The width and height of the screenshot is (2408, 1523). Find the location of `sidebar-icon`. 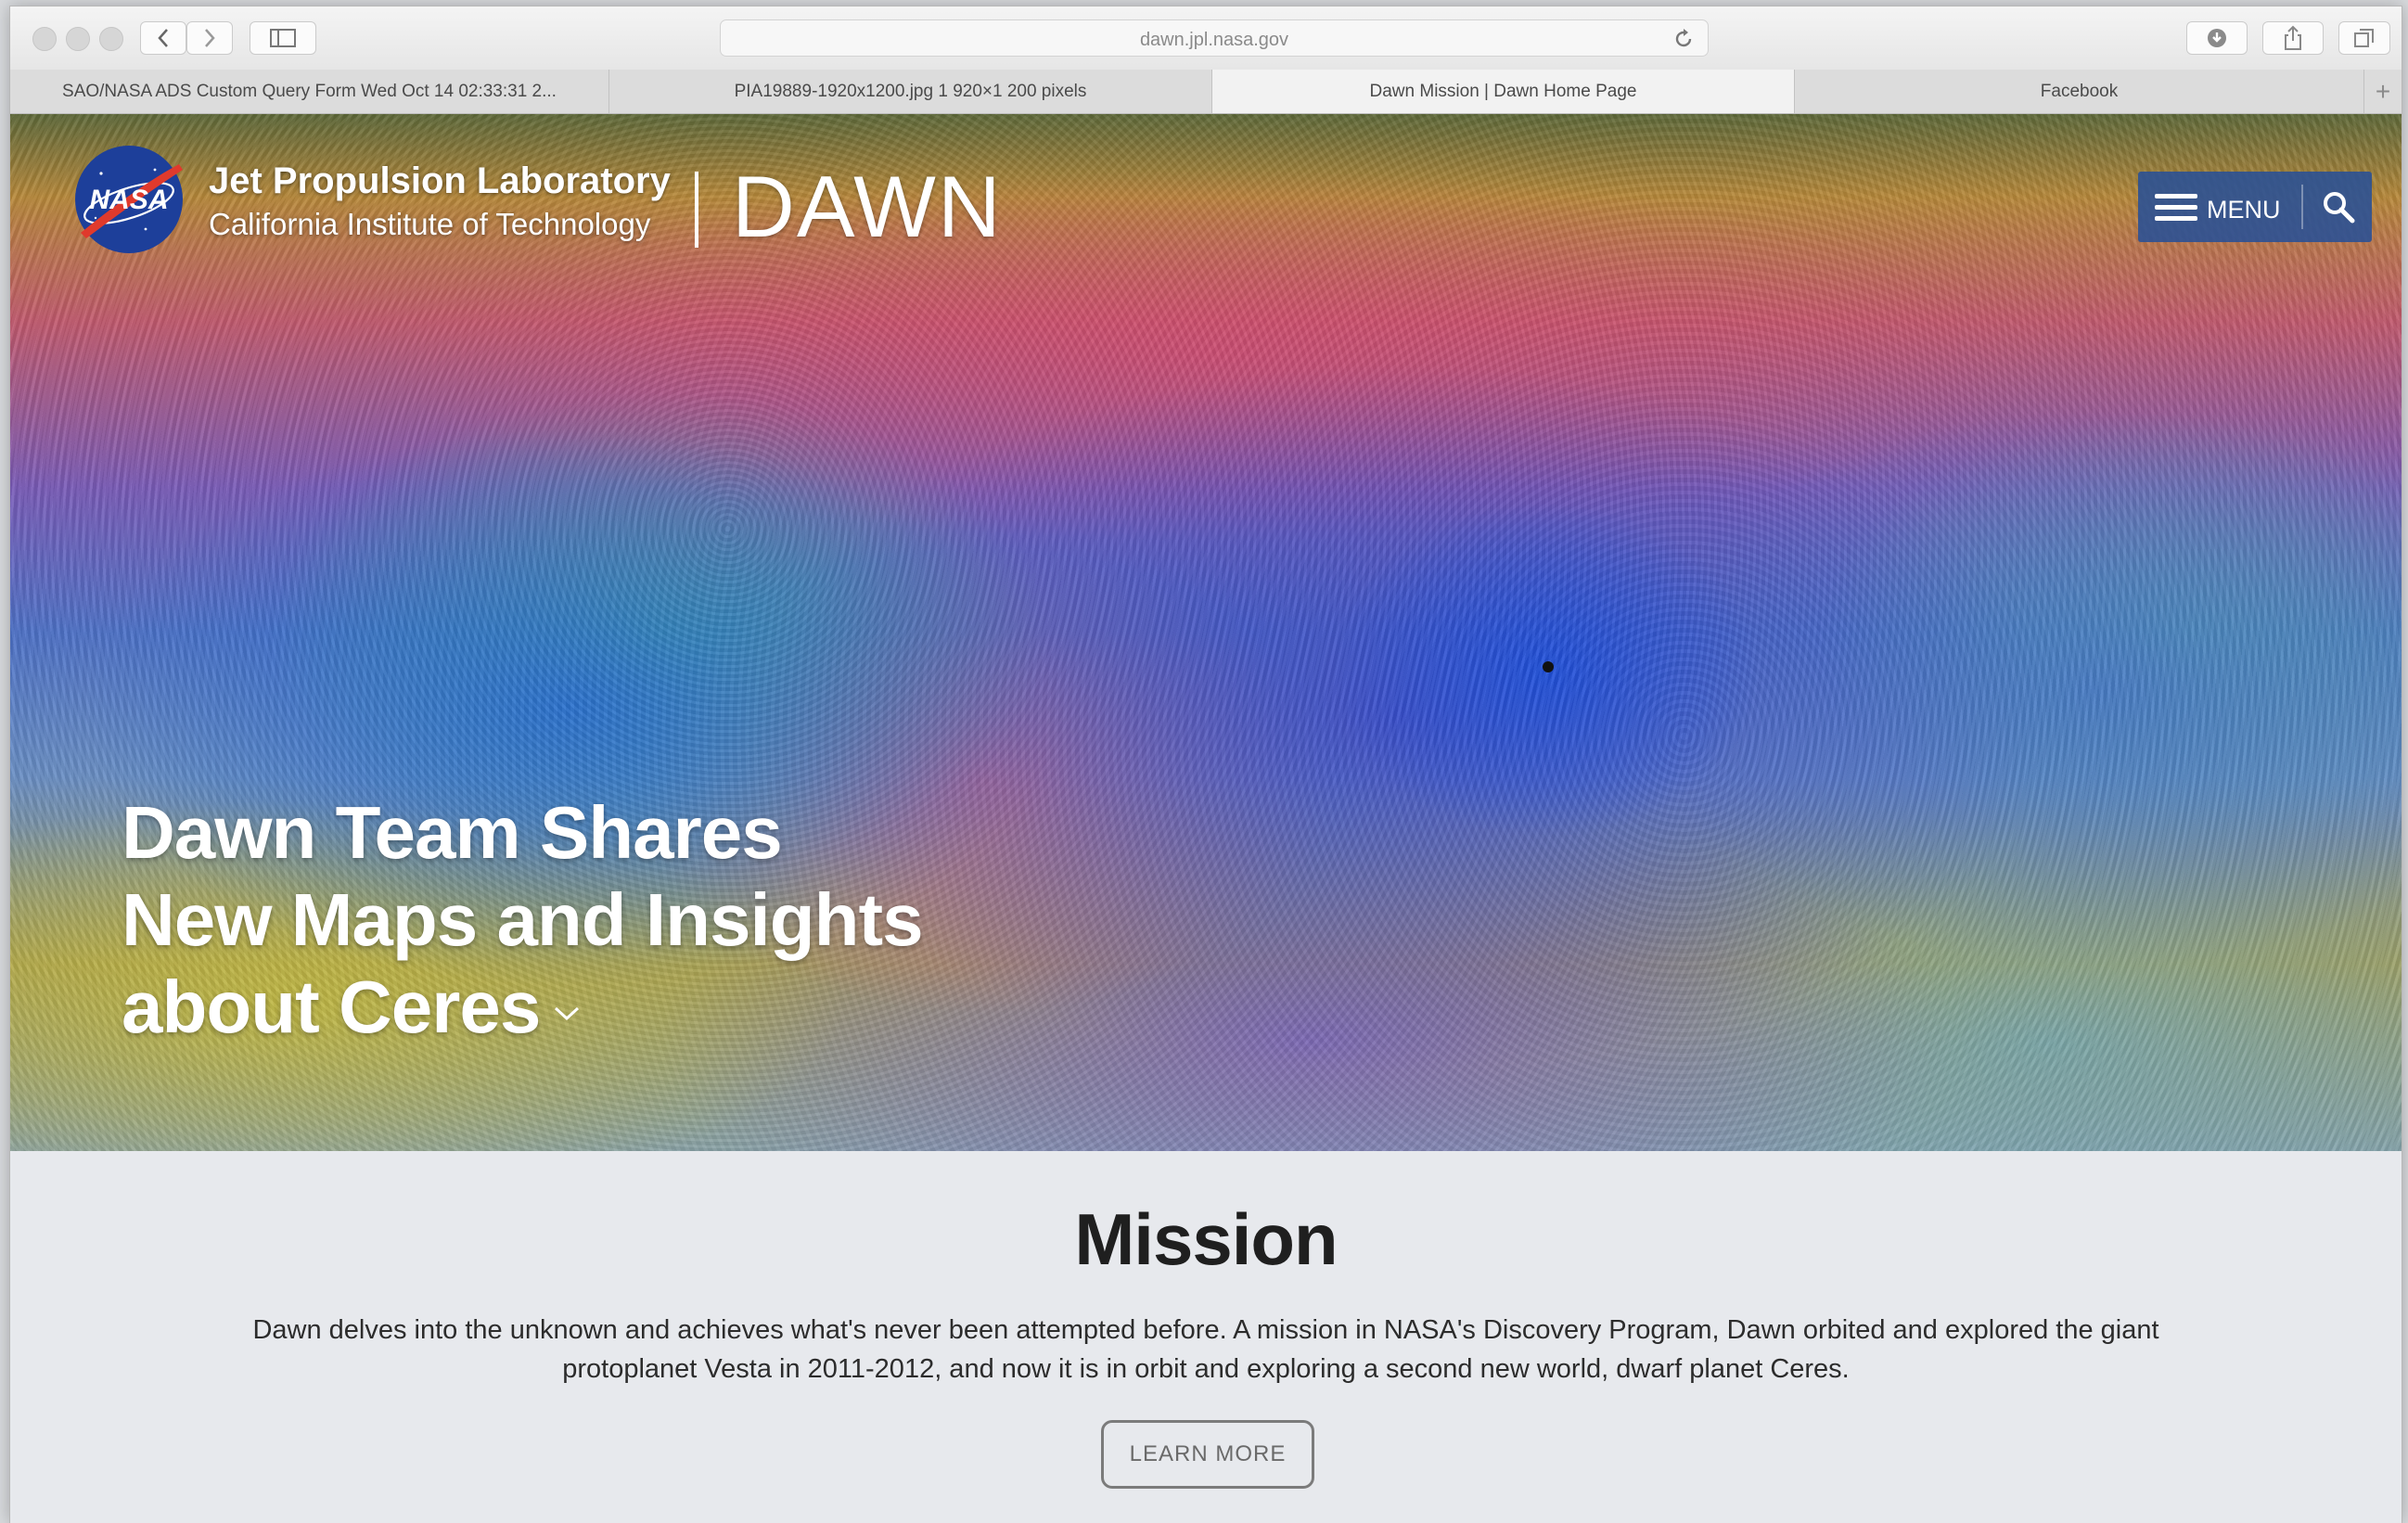

sidebar-icon is located at coordinates (283, 38).